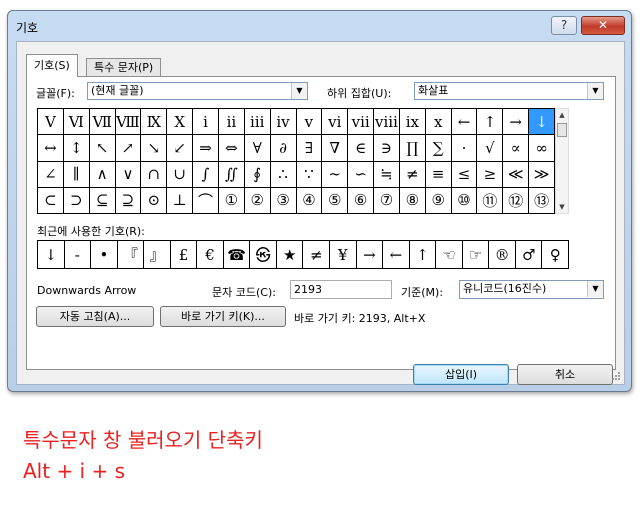  What do you see at coordinates (531, 289) in the screenshot?
I see `from-select: 유니코드(16진수) ▼` at bounding box center [531, 289].